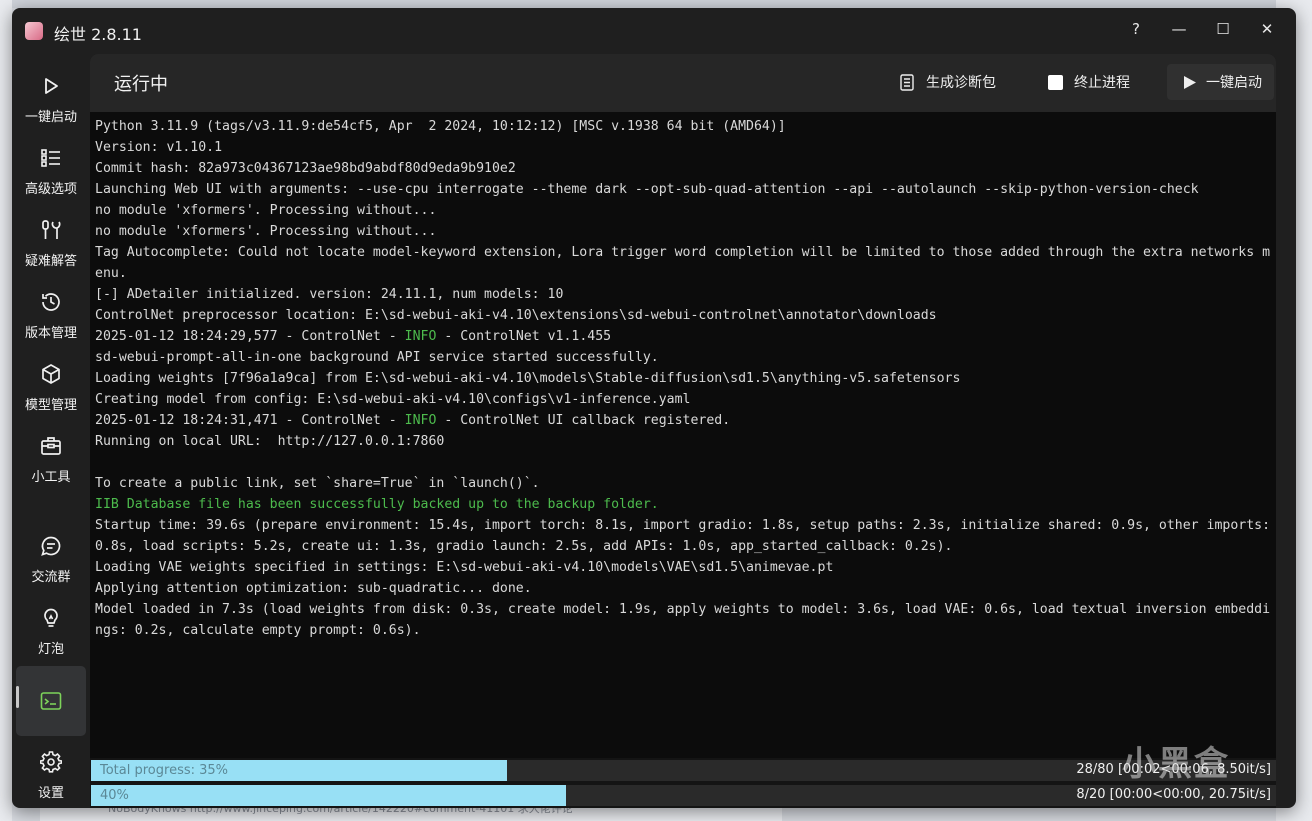  I want to click on sidebar-item-label: 小工具, so click(51, 477).